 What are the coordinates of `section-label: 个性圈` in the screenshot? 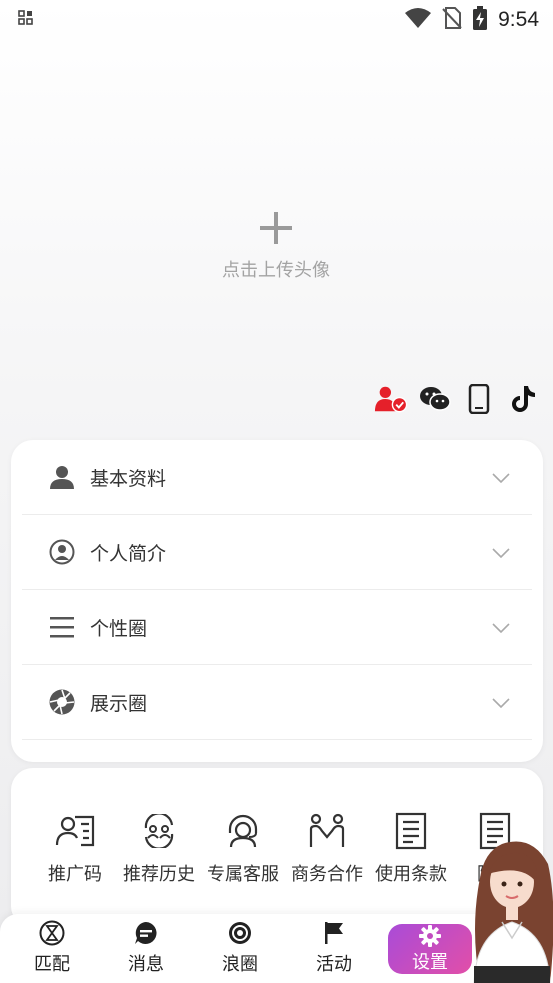 It's located at (119, 628).